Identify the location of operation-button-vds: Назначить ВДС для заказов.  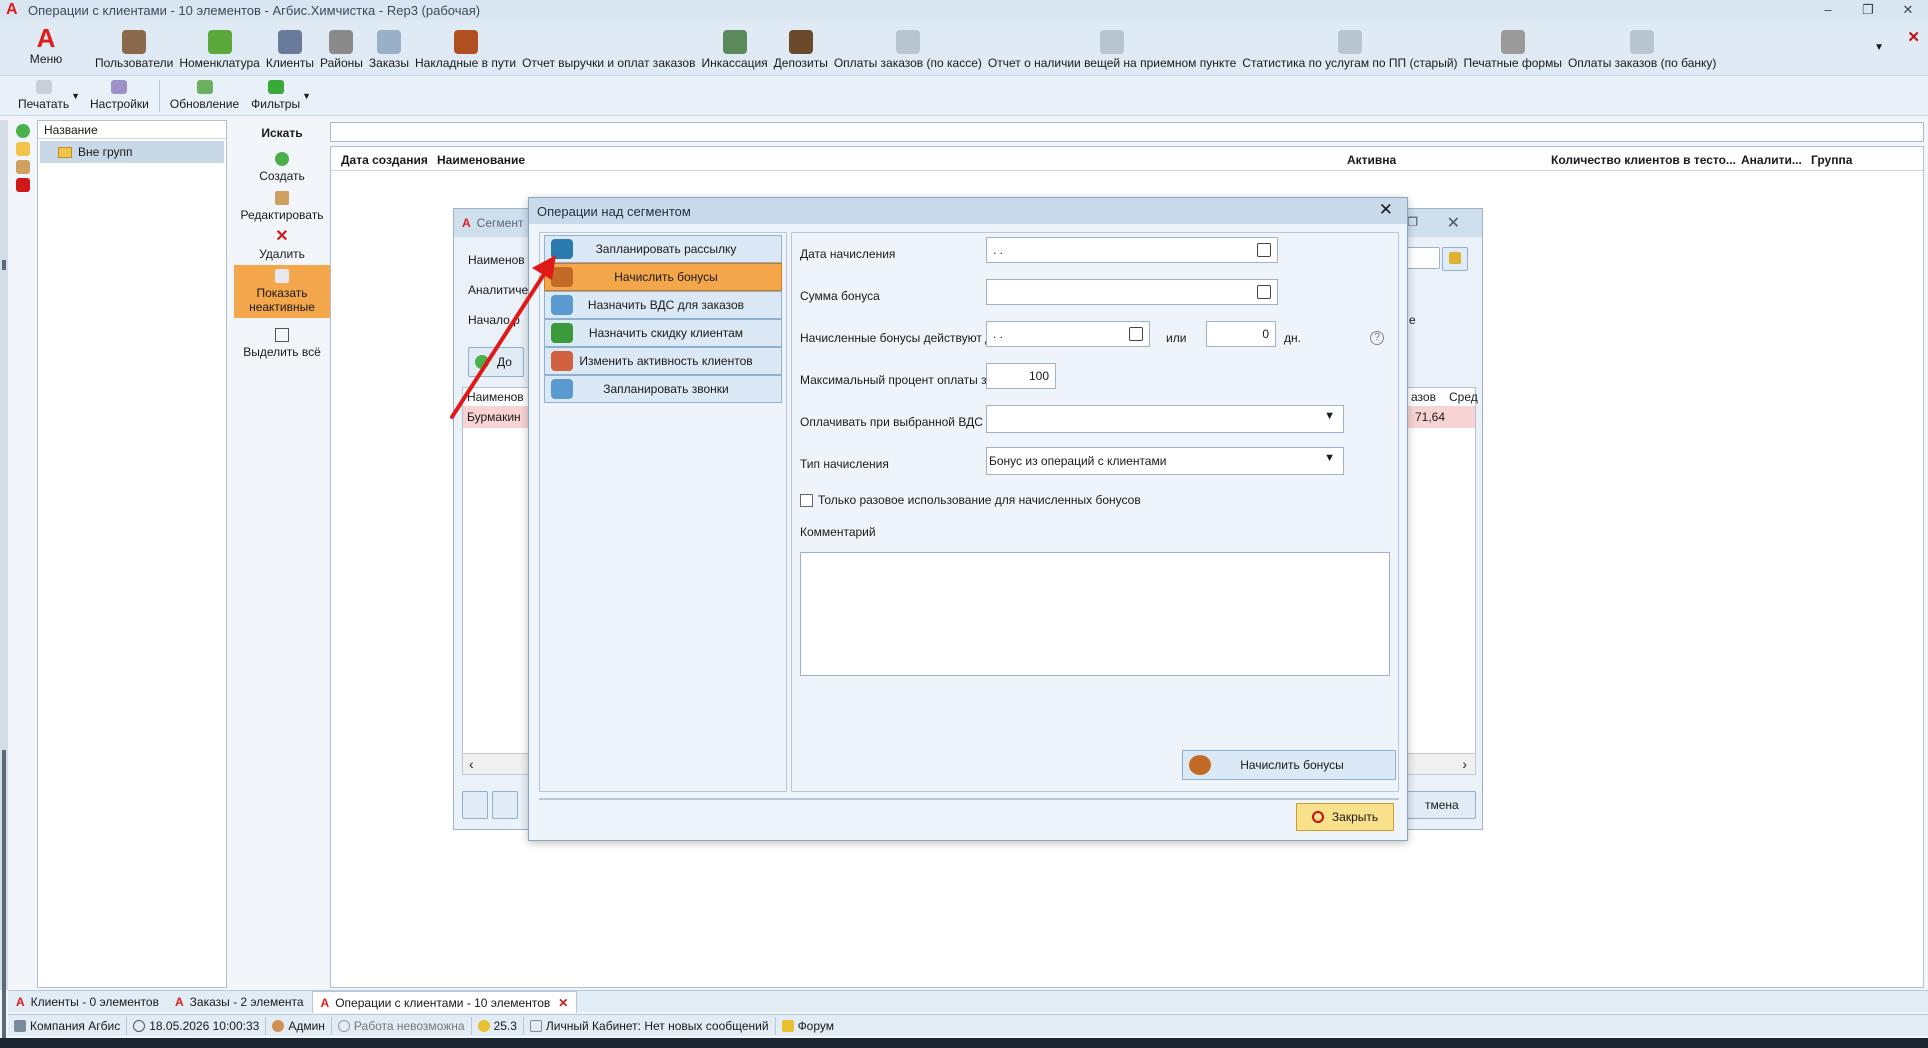
(663, 305).